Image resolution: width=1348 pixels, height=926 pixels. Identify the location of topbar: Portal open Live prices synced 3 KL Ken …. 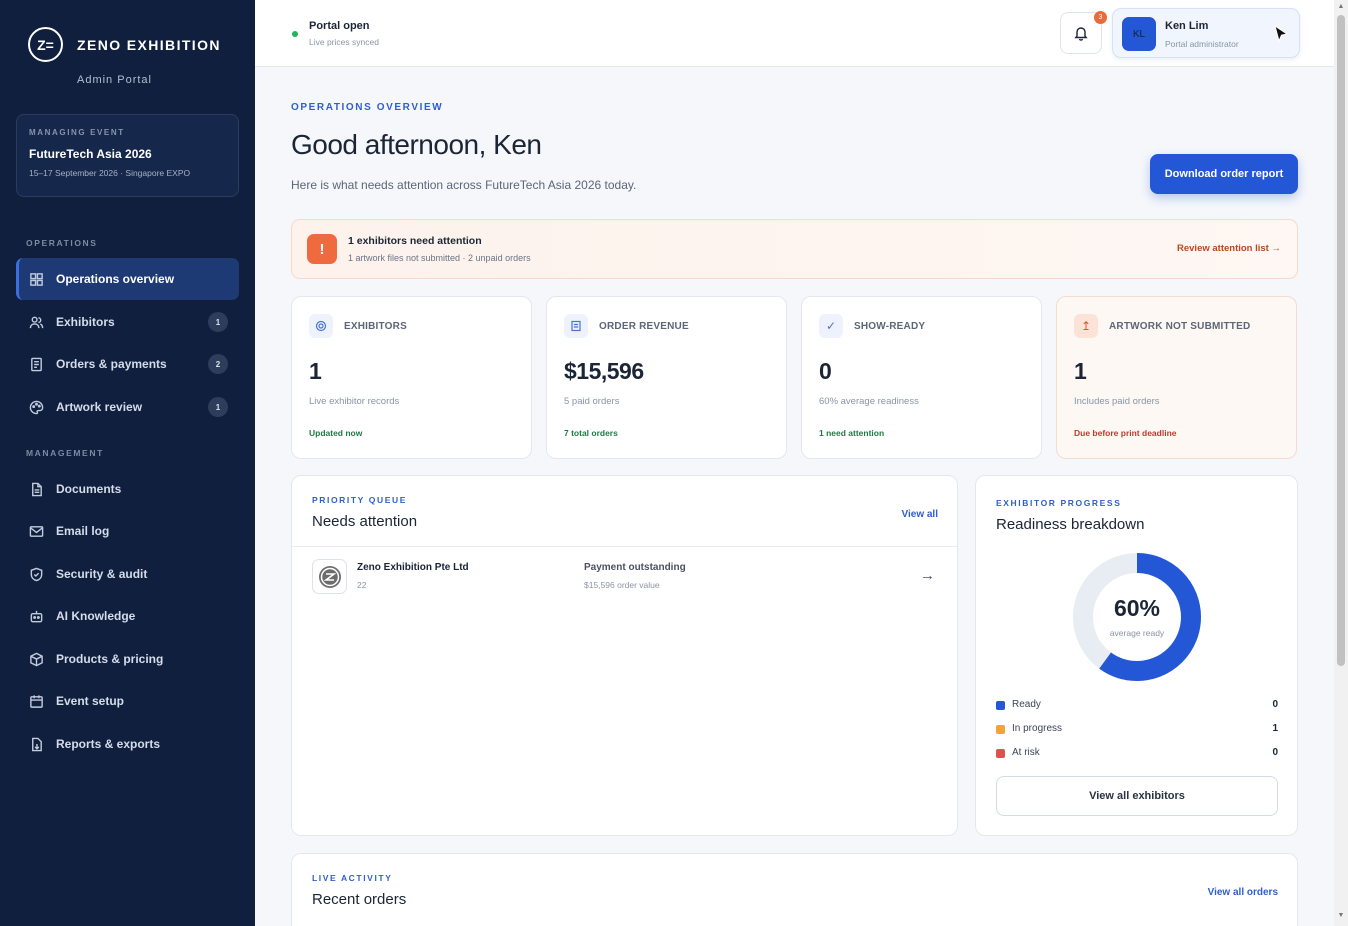
(794, 33).